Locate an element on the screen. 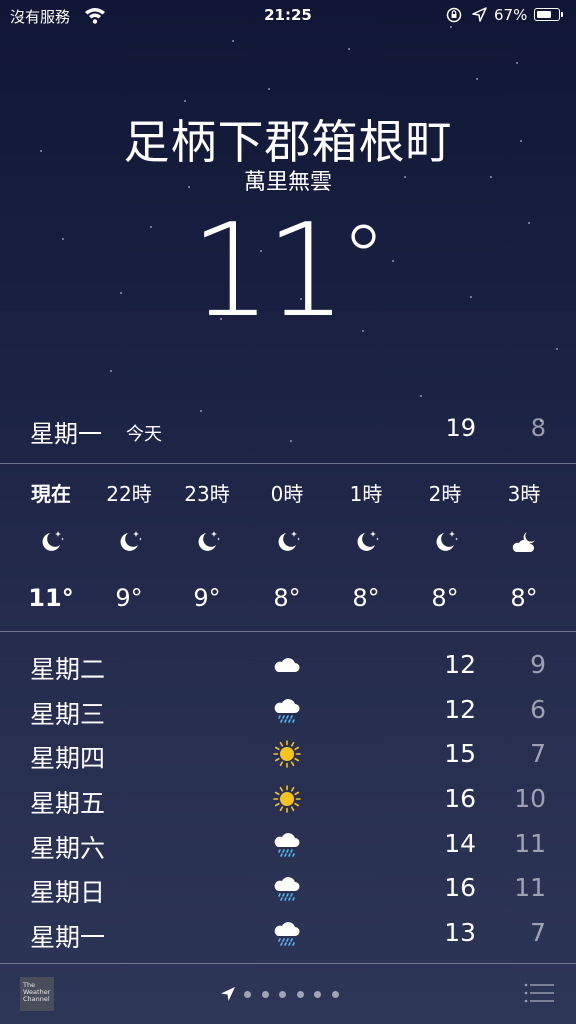 This screenshot has width=576, height=1024. page-indicator is located at coordinates (284, 994).